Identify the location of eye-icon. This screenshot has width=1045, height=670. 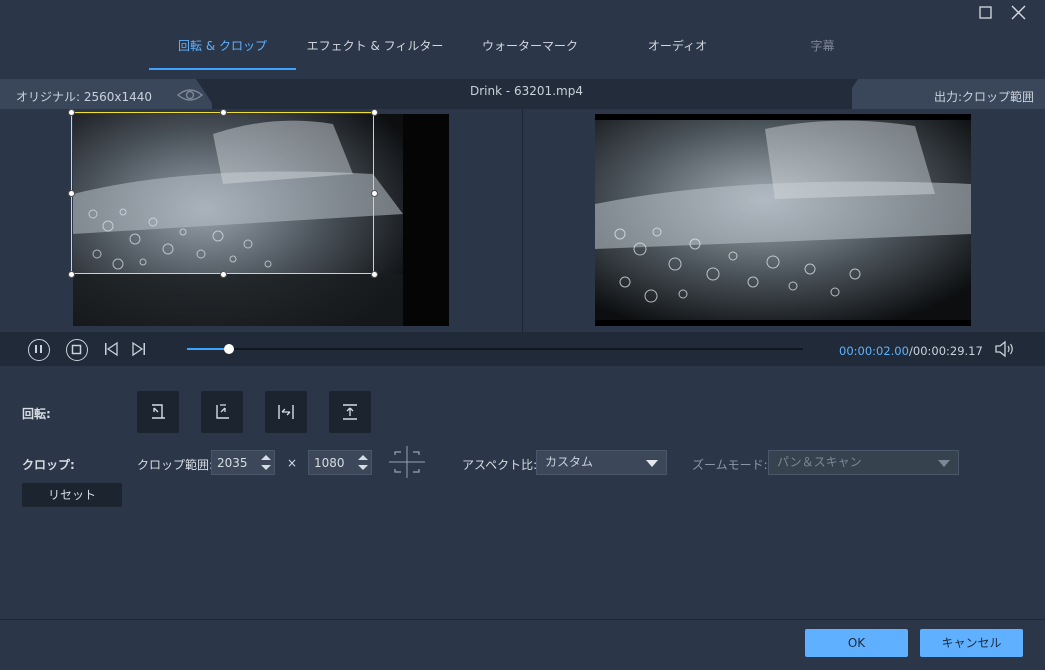
(190, 95).